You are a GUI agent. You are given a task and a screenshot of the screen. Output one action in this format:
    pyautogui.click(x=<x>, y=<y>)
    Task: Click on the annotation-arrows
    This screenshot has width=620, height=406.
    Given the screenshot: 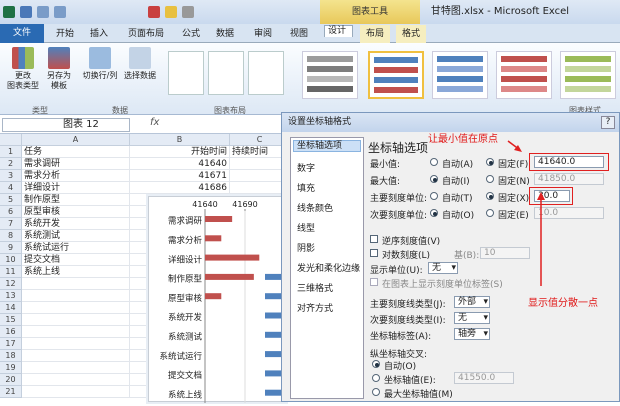 What is the action you would take?
    pyautogui.click(x=526, y=213)
    